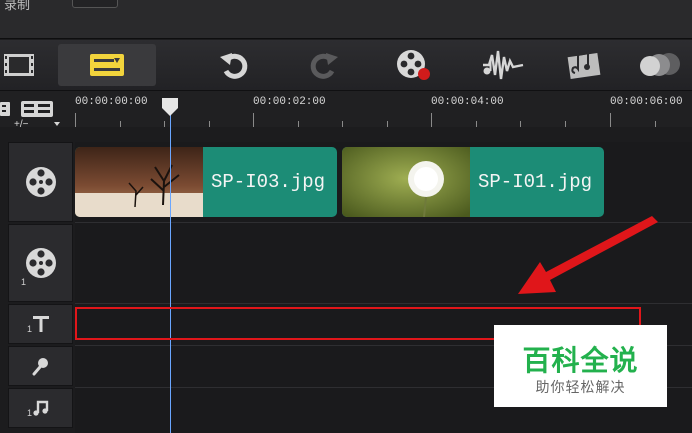 The width and height of the screenshot is (692, 433). Describe the element at coordinates (346, 19) in the screenshot. I see `top-panel: 录制` at that location.